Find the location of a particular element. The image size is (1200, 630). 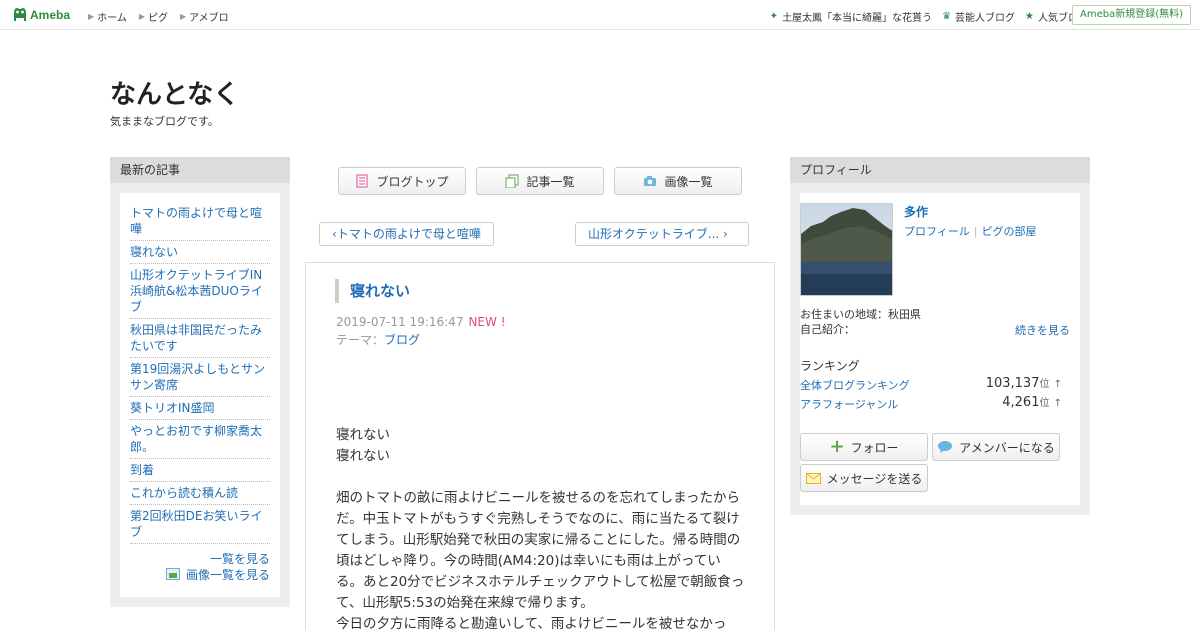

cliff-landscape-image is located at coordinates (846, 249).